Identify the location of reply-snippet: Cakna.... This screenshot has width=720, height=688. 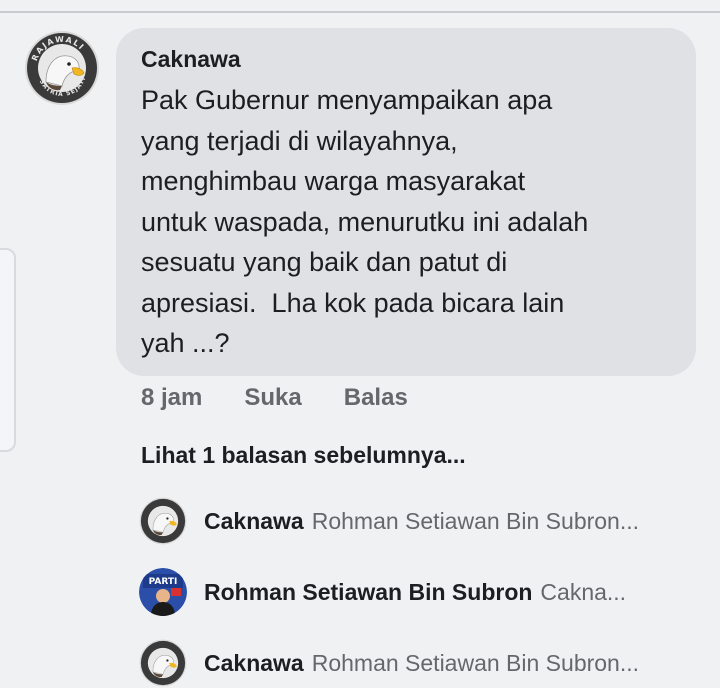
(583, 591).